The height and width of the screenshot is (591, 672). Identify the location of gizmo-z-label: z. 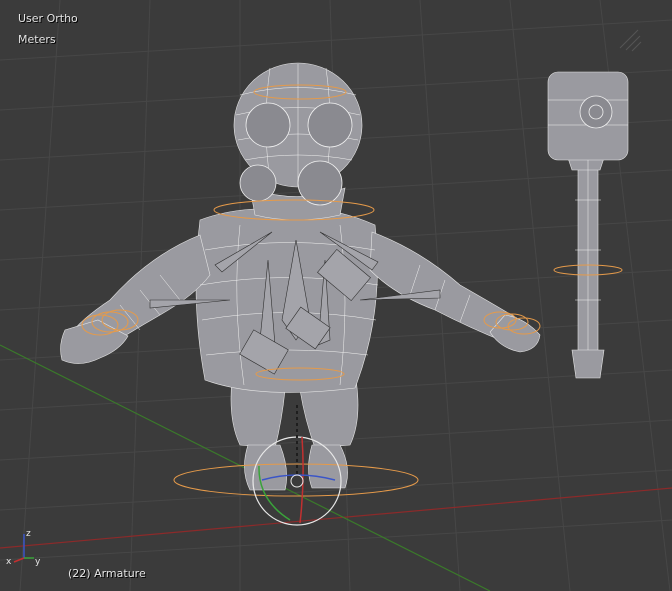
(28, 534).